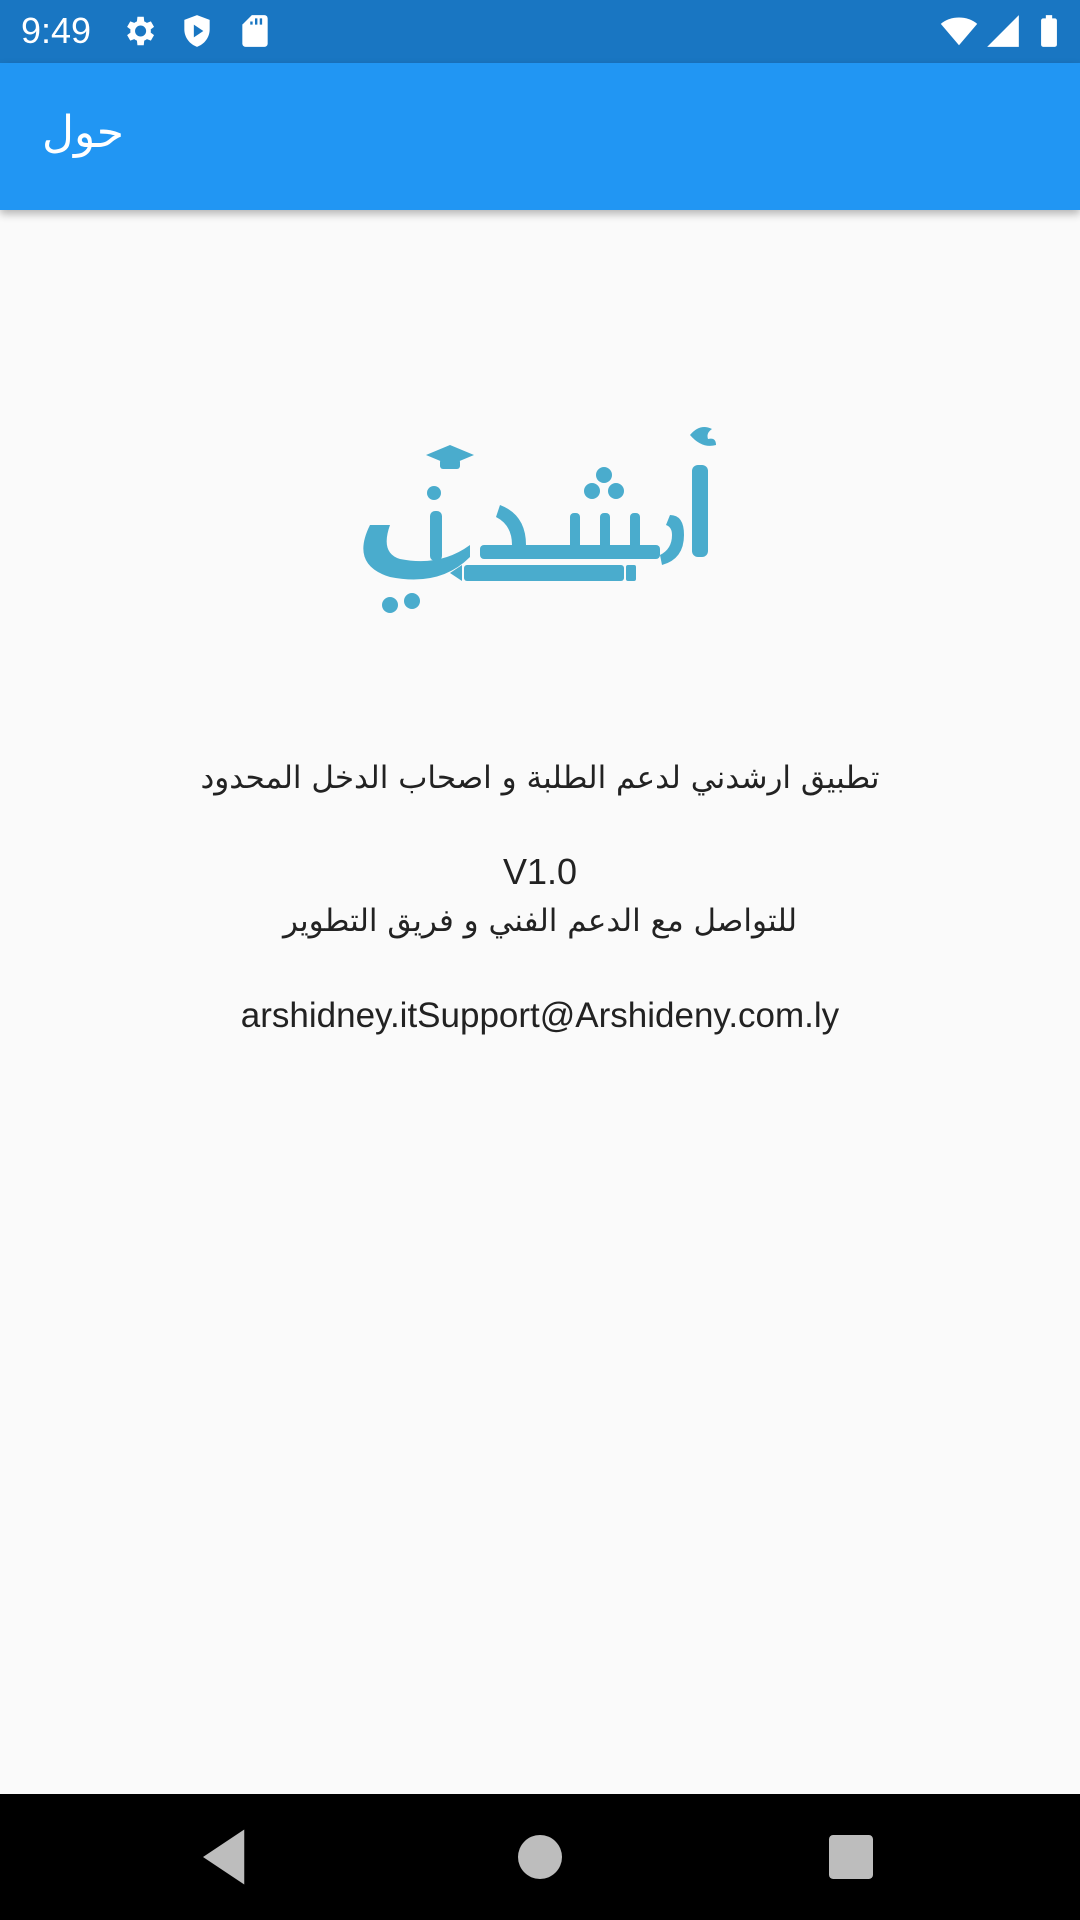 This screenshot has height=1920, width=1080. I want to click on battery-icon, so click(1049, 31).